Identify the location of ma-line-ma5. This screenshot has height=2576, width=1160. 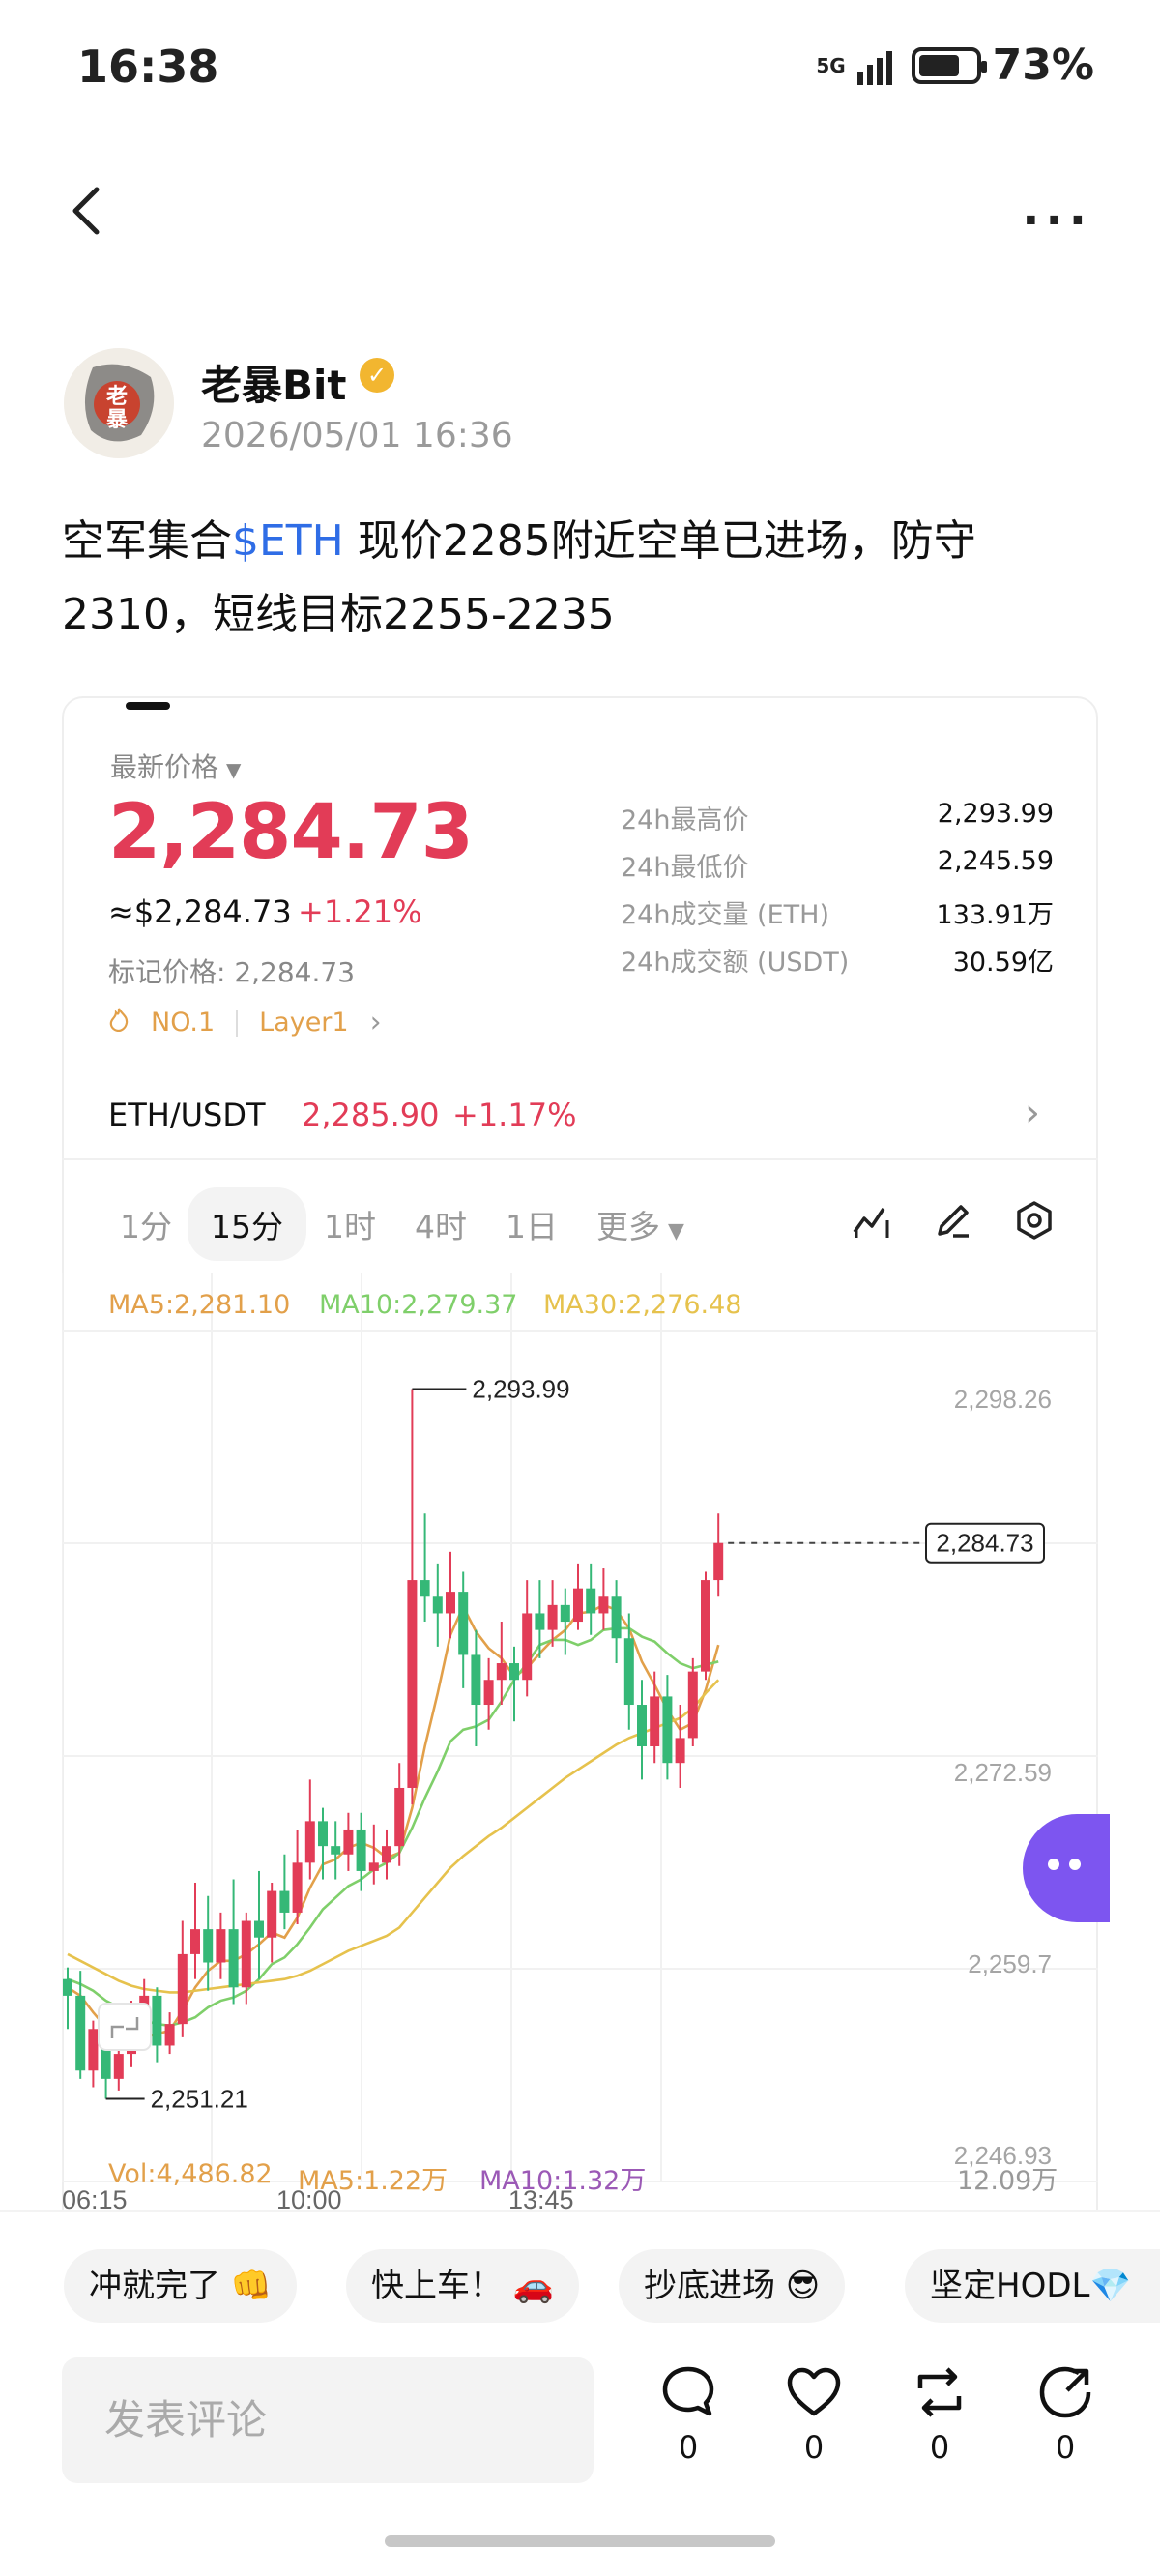
(393, 1822).